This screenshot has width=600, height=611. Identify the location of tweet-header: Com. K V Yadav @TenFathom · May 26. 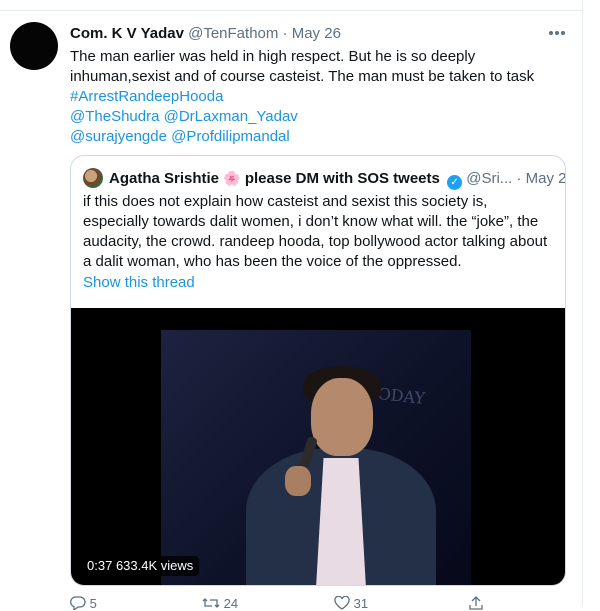
(205, 34).